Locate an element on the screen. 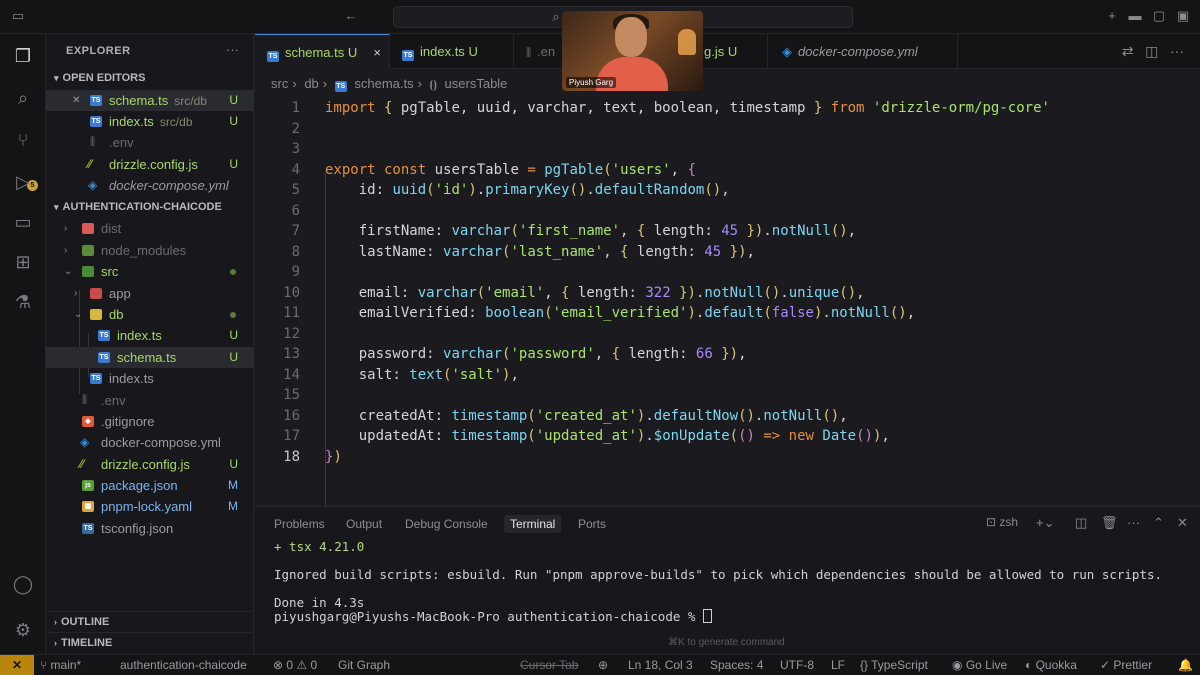 The width and height of the screenshot is (1200, 675). tab-ports: Ports is located at coordinates (592, 524).